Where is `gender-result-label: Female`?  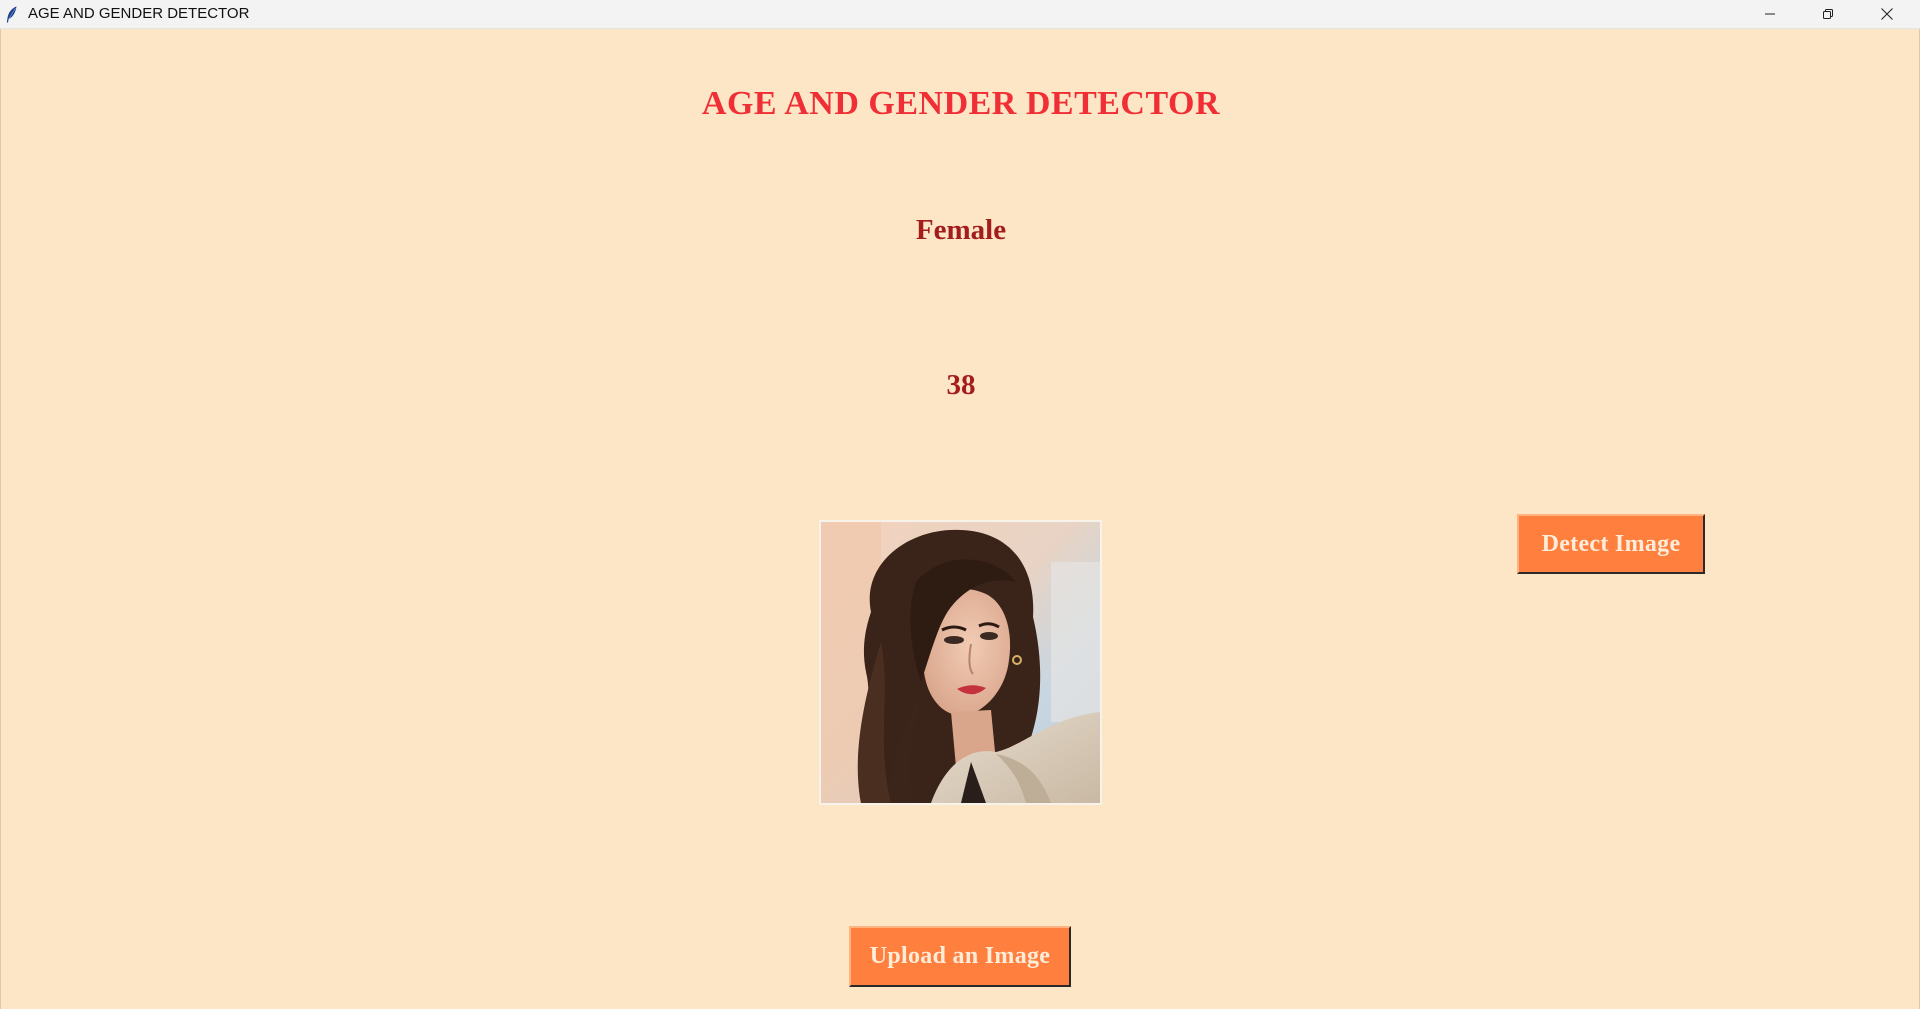
gender-result-label: Female is located at coordinates (961, 230).